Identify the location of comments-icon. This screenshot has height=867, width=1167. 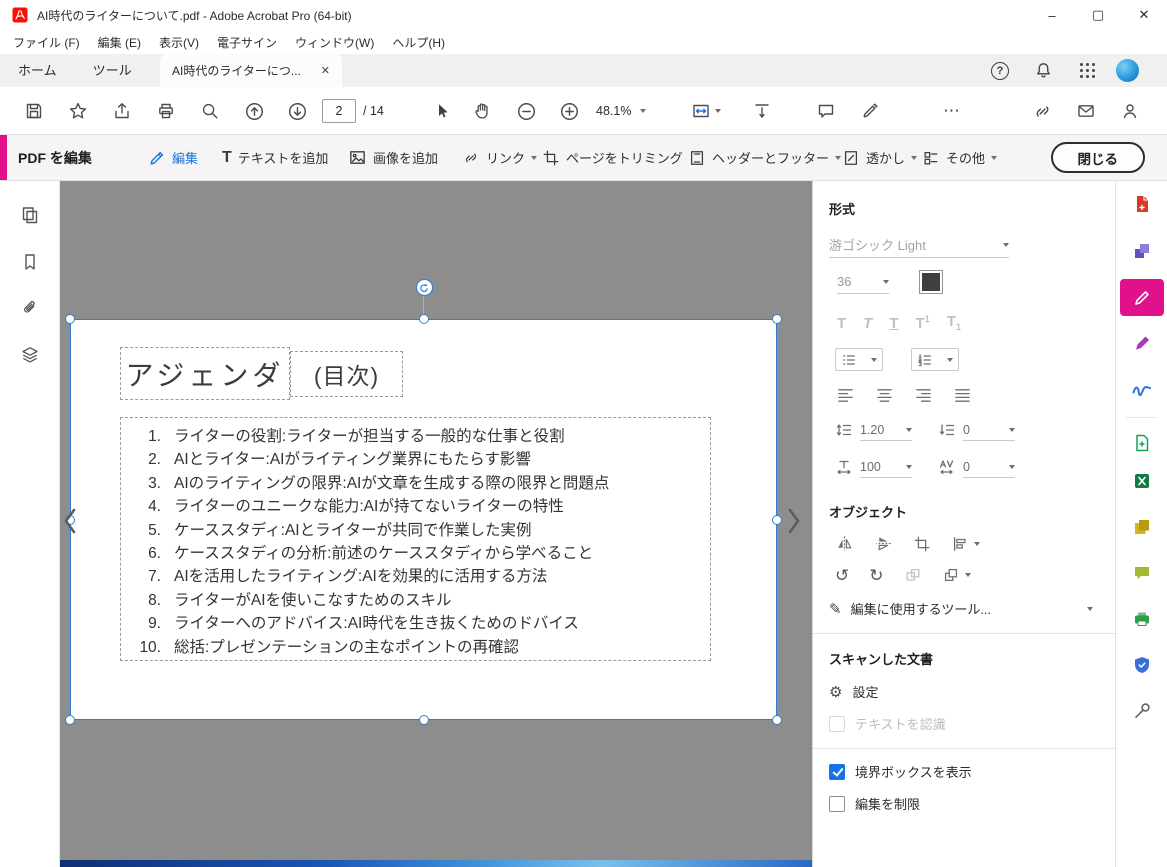
(1142, 573).